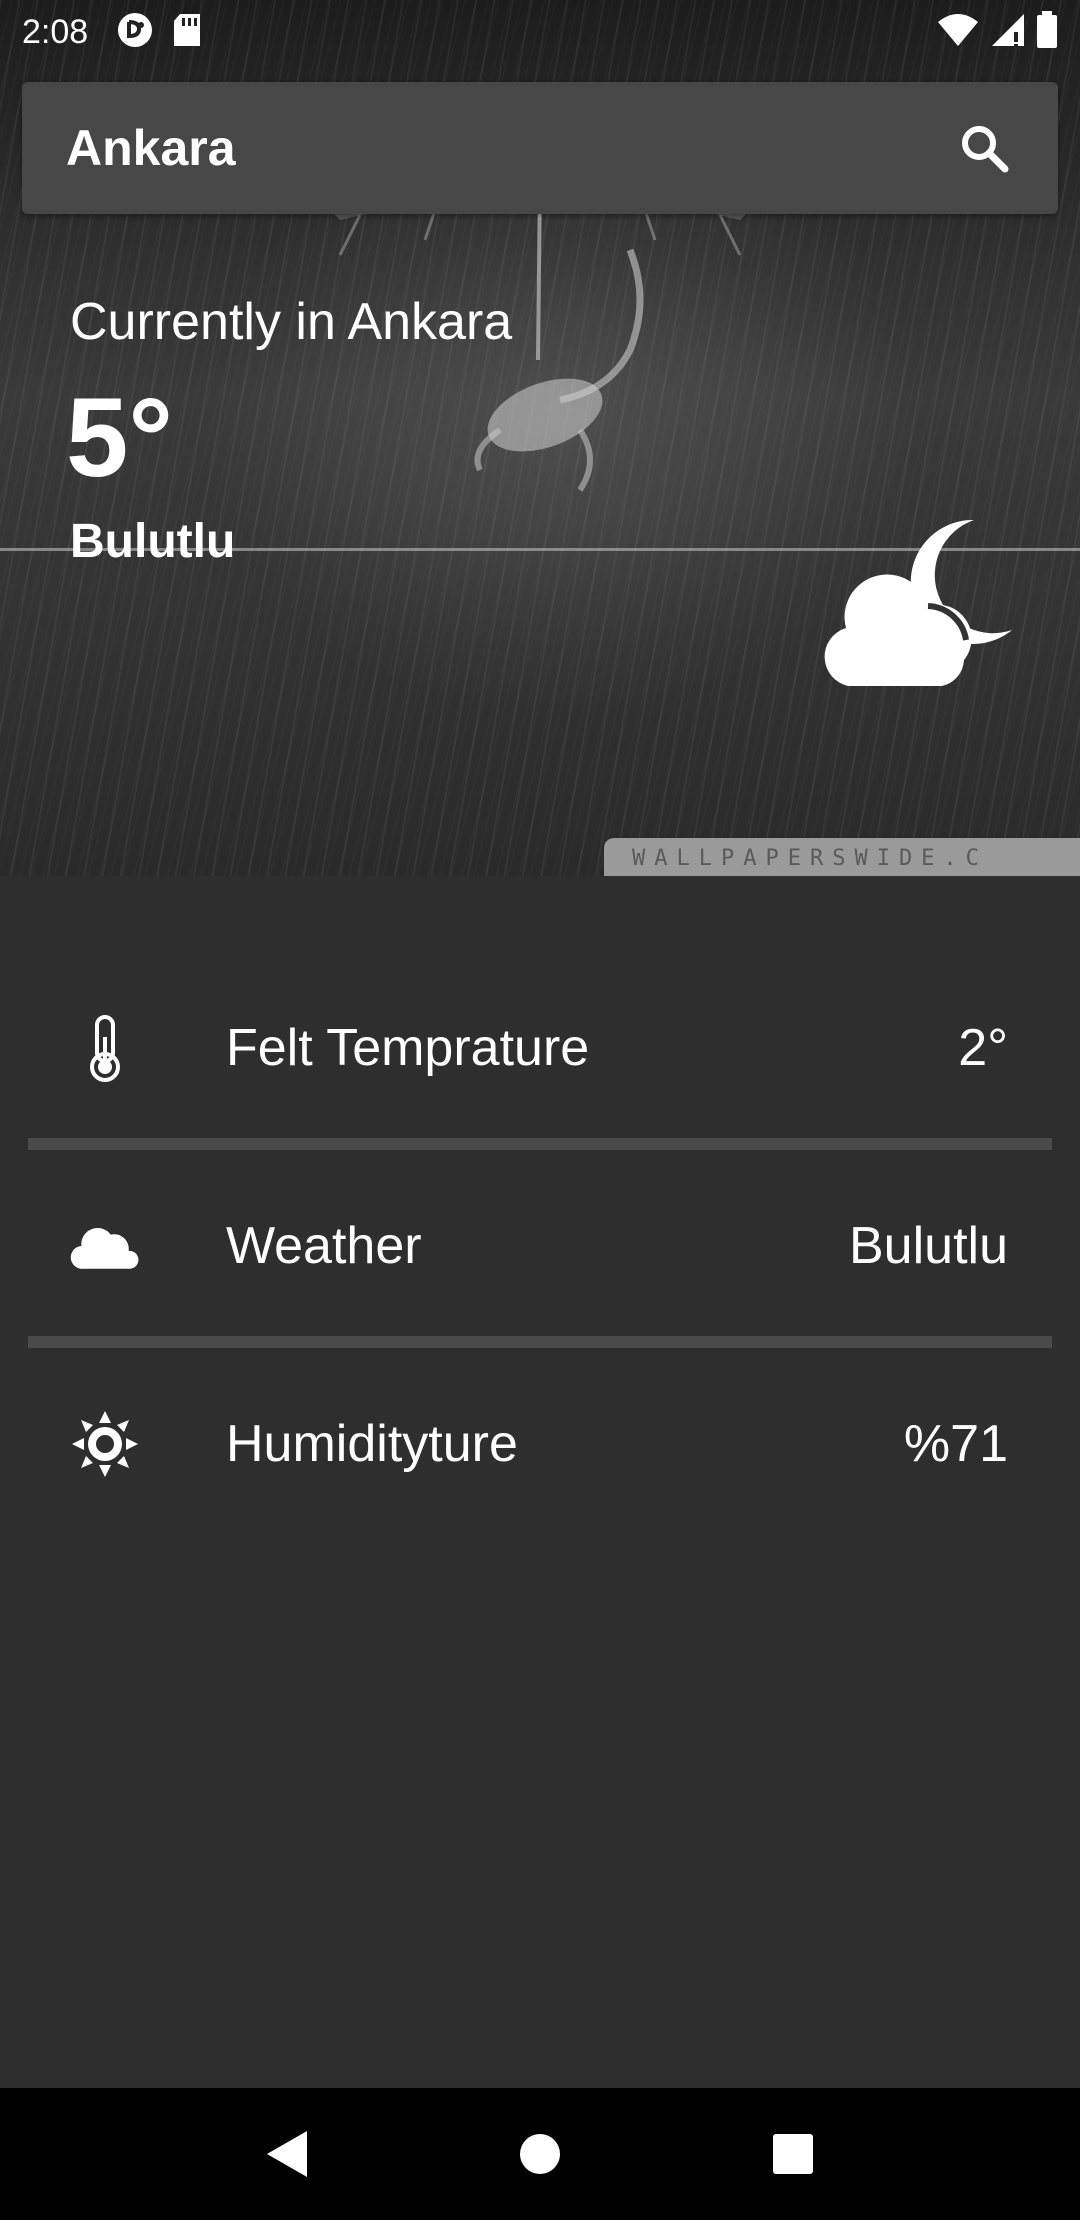 The width and height of the screenshot is (1080, 2220). Describe the element at coordinates (842, 857) in the screenshot. I see `watermark: WALLPAPERSWIDE.C` at that location.